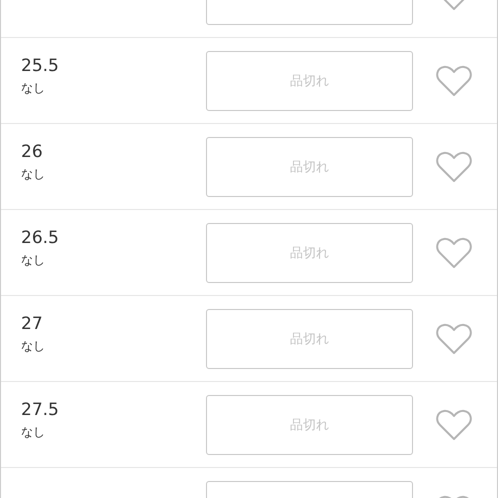 The height and width of the screenshot is (498, 498). What do you see at coordinates (40, 238) in the screenshot?
I see `size-label: 26.5` at bounding box center [40, 238].